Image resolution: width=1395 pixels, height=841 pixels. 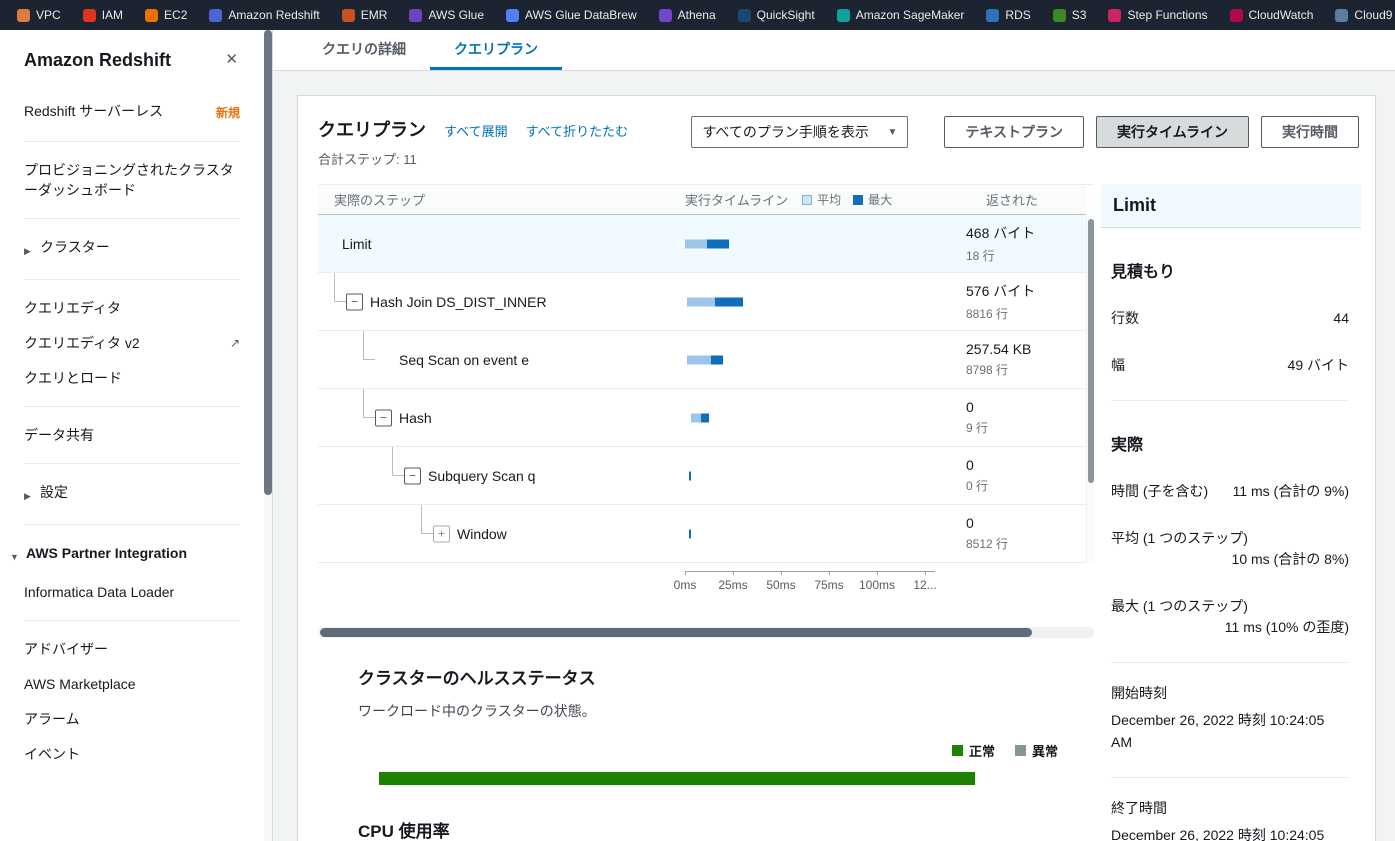 I want to click on s3-icon, so click(x=1059, y=15).